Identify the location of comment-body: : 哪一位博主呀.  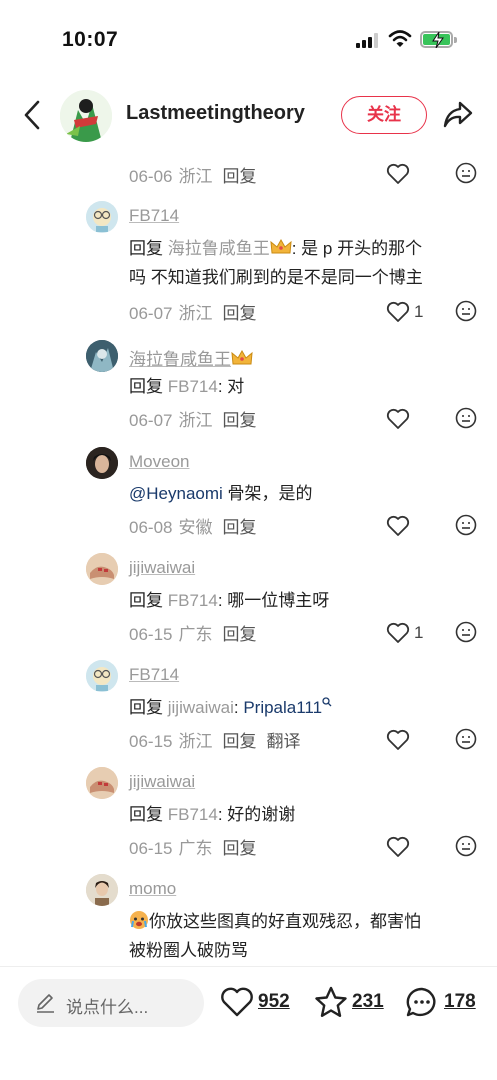
(273, 600).